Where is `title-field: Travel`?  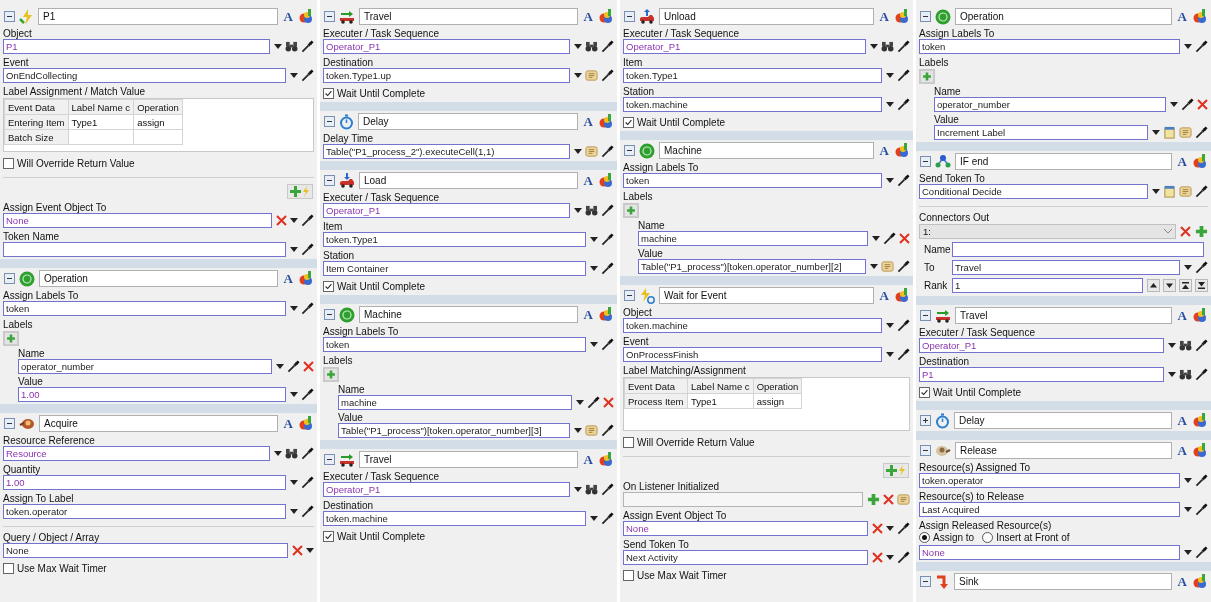 title-field: Travel is located at coordinates (468, 459).